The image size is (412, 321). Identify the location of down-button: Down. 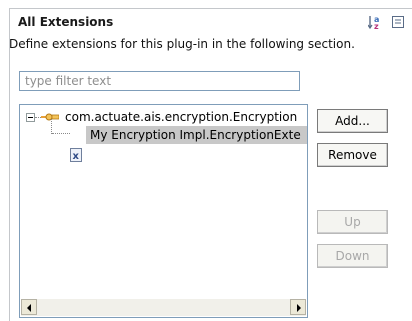
(352, 256).